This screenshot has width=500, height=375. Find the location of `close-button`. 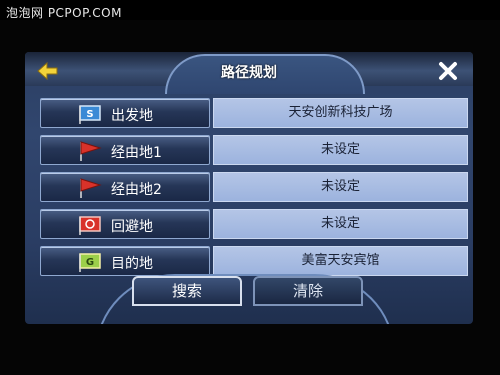

close-button is located at coordinates (448, 71).